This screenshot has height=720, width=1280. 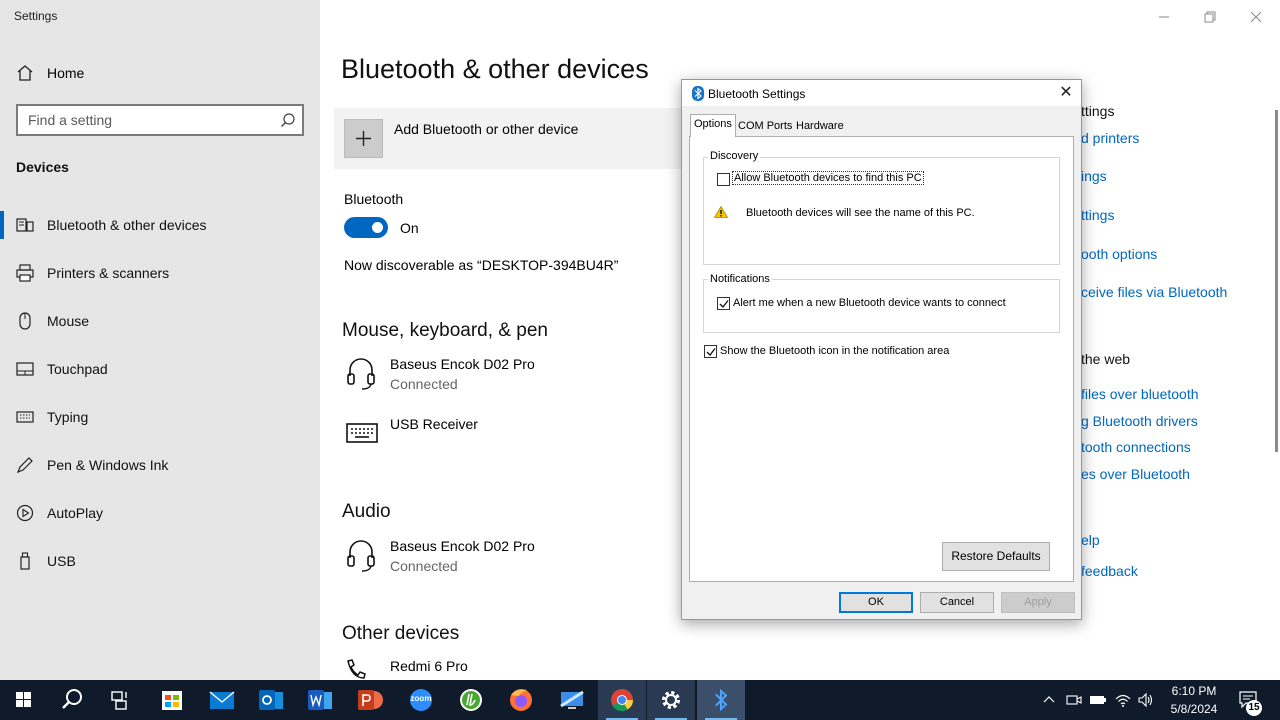 What do you see at coordinates (36, 16) in the screenshot?
I see `app-title: Settings` at bounding box center [36, 16].